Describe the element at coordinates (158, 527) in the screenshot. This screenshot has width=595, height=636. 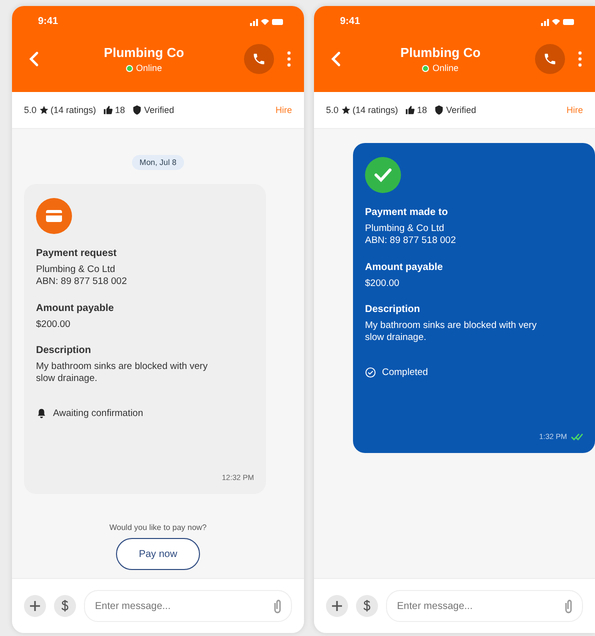
I see `pay-prompt: Would you like to pay now?` at that location.